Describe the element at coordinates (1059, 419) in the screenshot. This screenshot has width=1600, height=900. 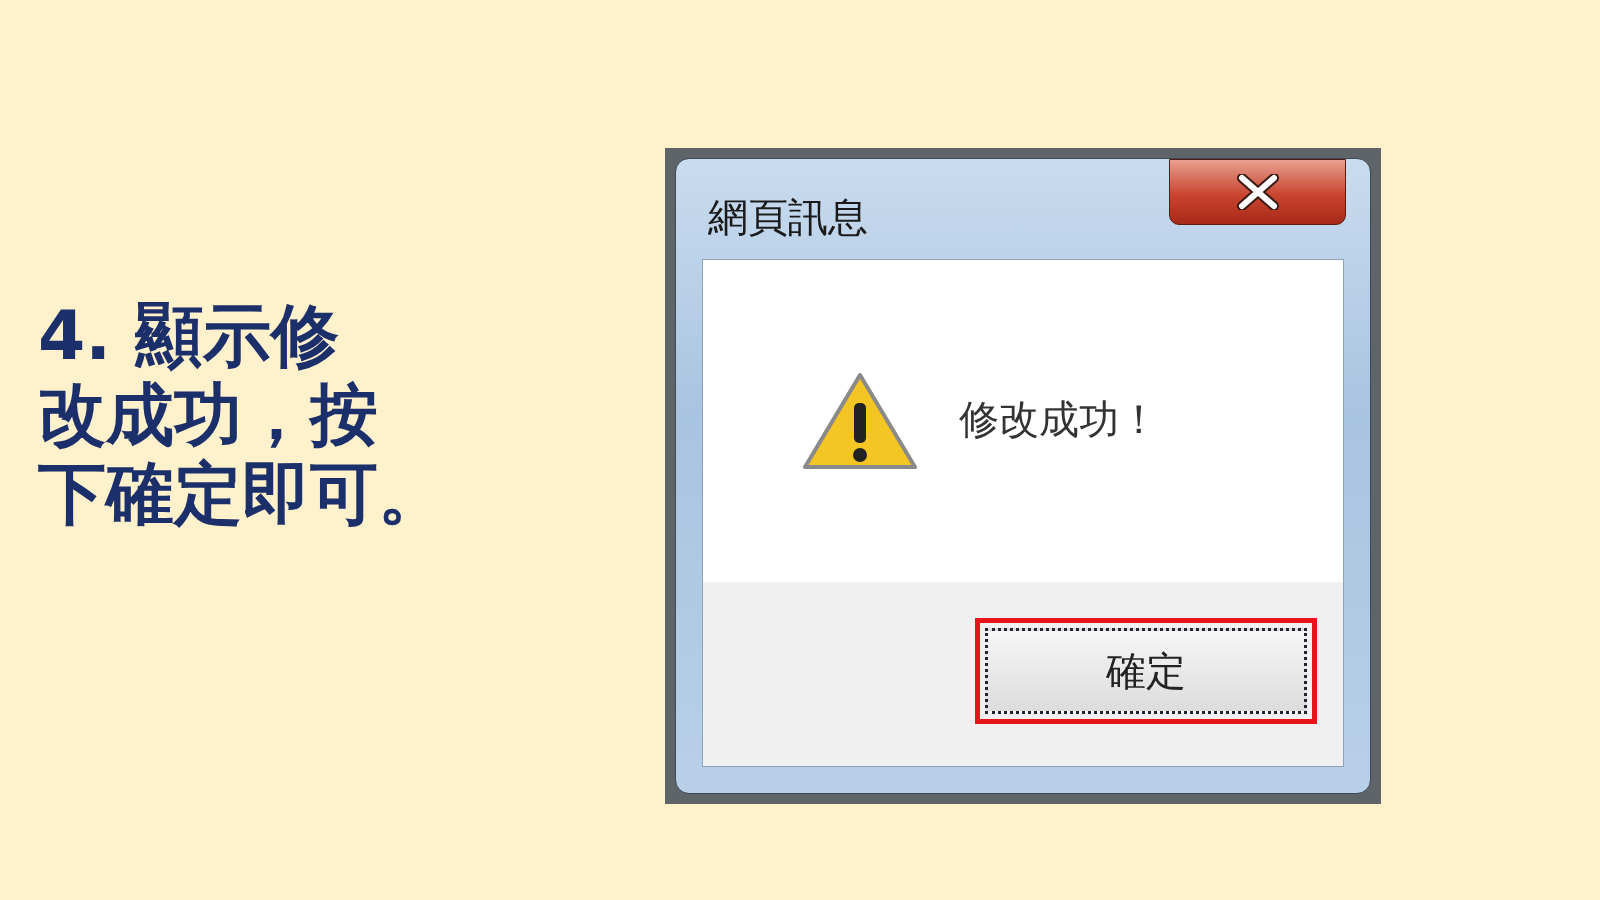
I see `message-text: 修改成功！` at that location.